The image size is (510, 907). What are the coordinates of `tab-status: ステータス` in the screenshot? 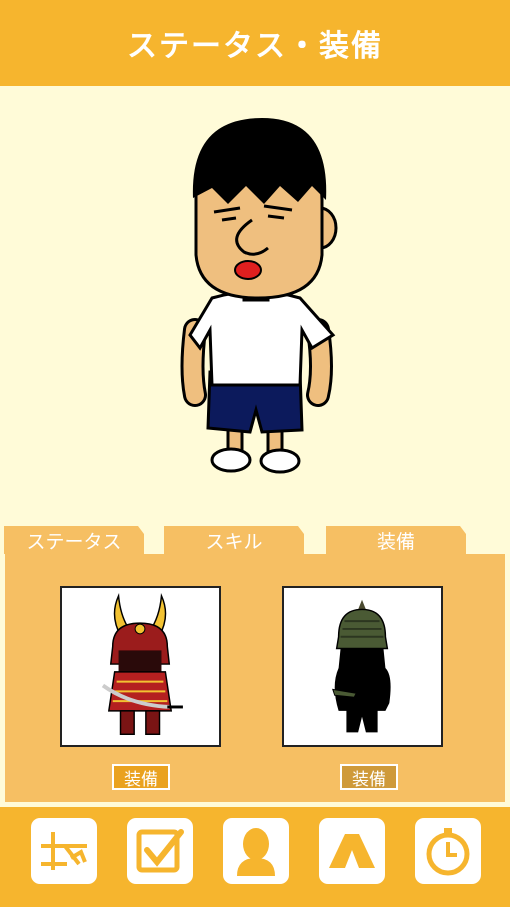 It's located at (74, 540).